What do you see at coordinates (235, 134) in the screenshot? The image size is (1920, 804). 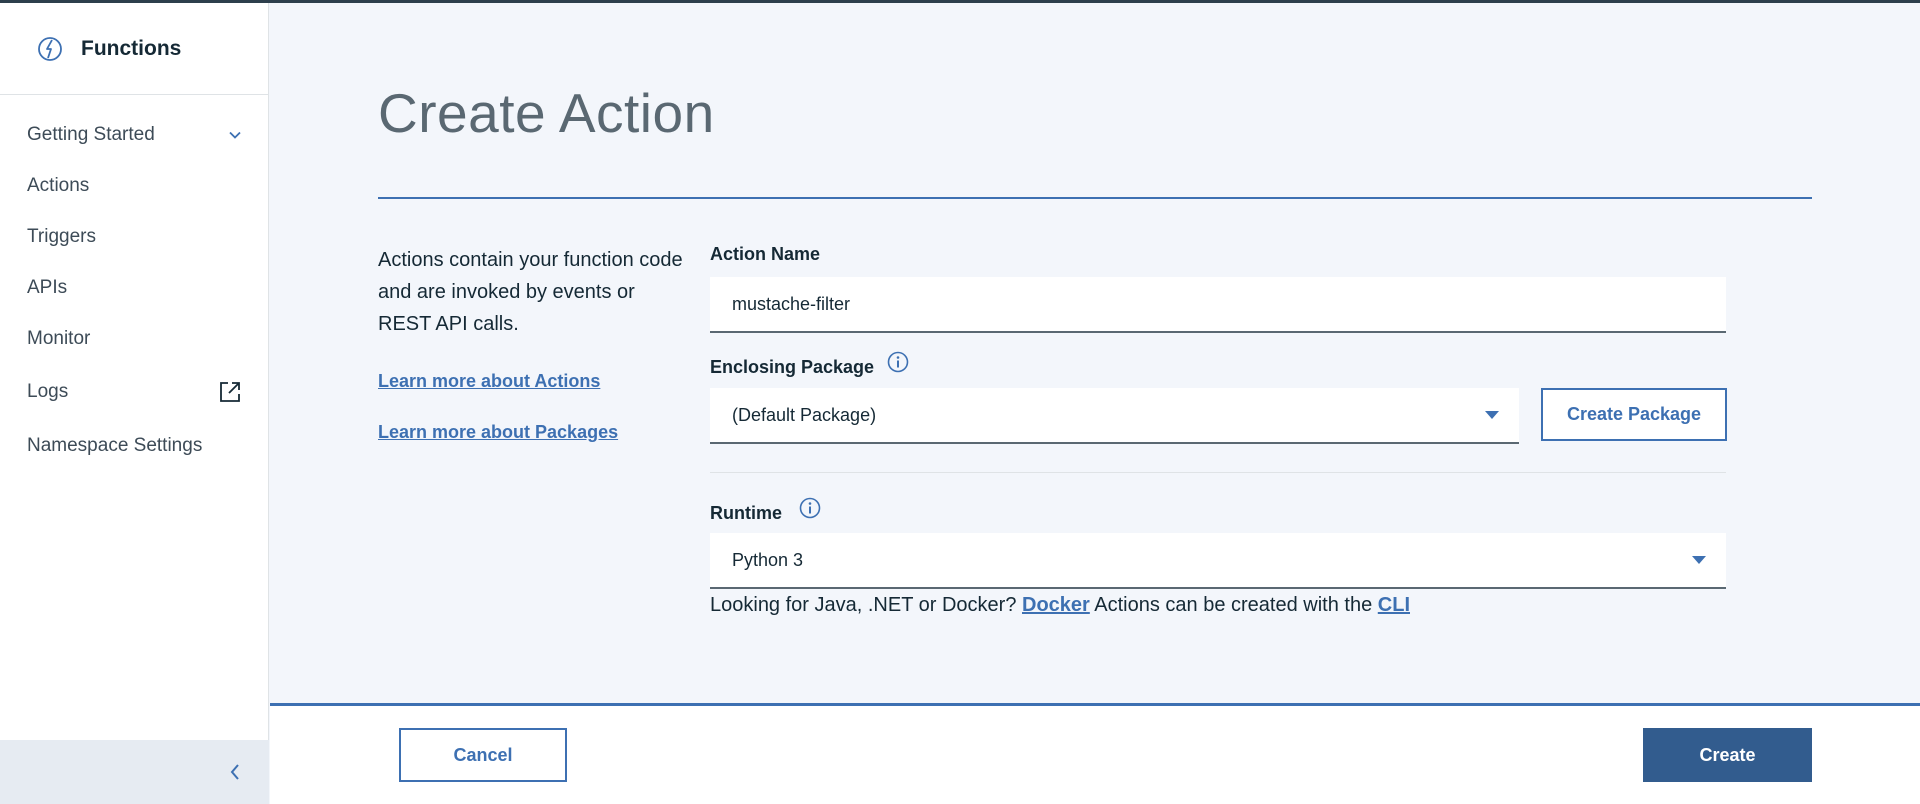 I see `chevron-down-icon` at bounding box center [235, 134].